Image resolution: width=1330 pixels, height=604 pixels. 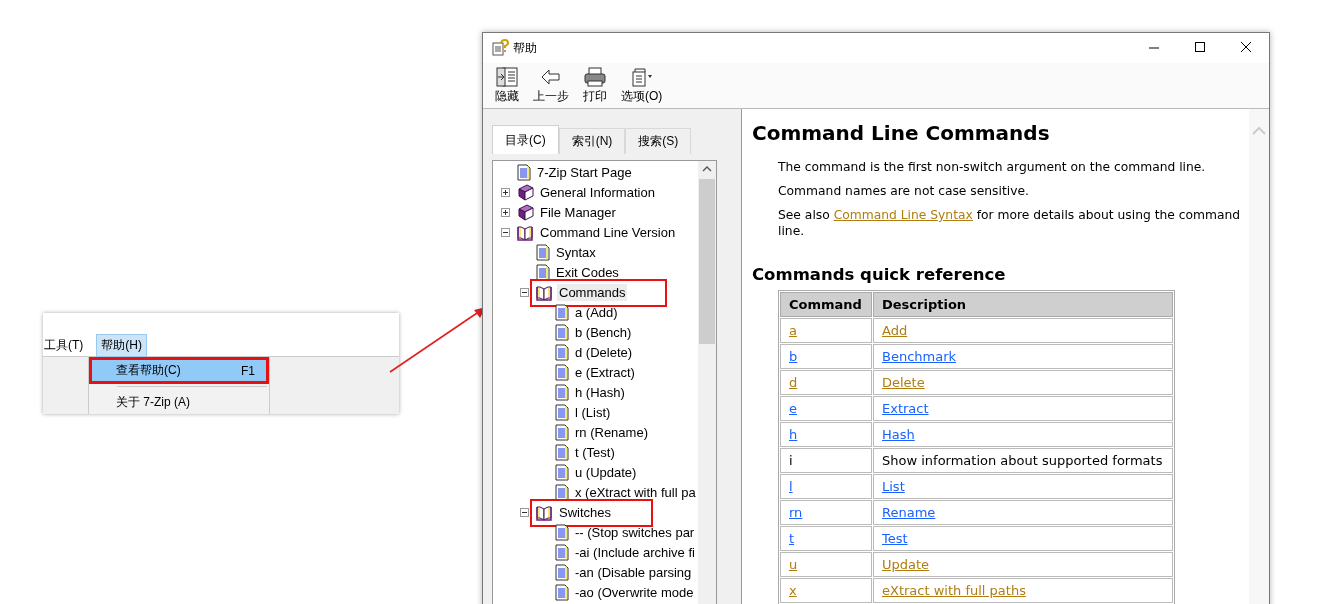 What do you see at coordinates (635, 552) in the screenshot?
I see `tree-item: -ai (Include archive fi` at bounding box center [635, 552].